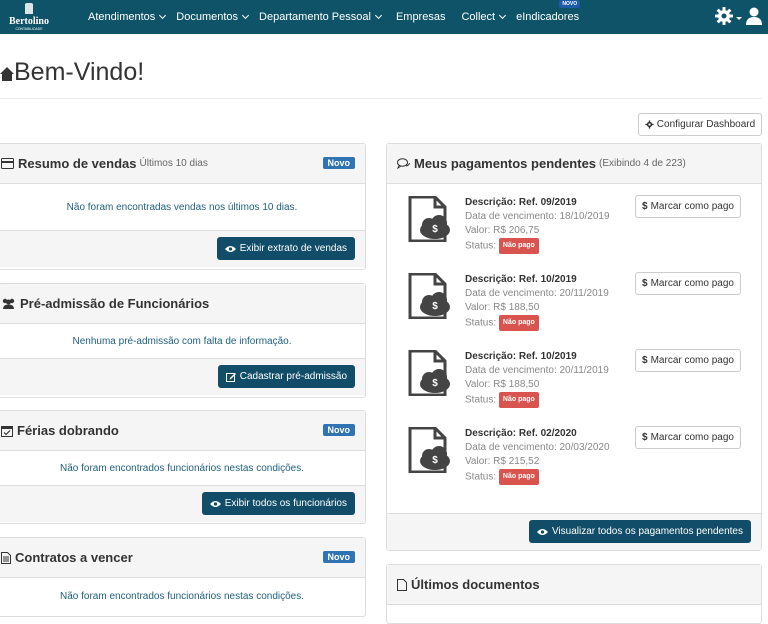 Image resolution: width=768 pixels, height=624 pixels. I want to click on view-all-pending-payments-button: Visualizar todos os pagamentos pendentes, so click(639, 531).